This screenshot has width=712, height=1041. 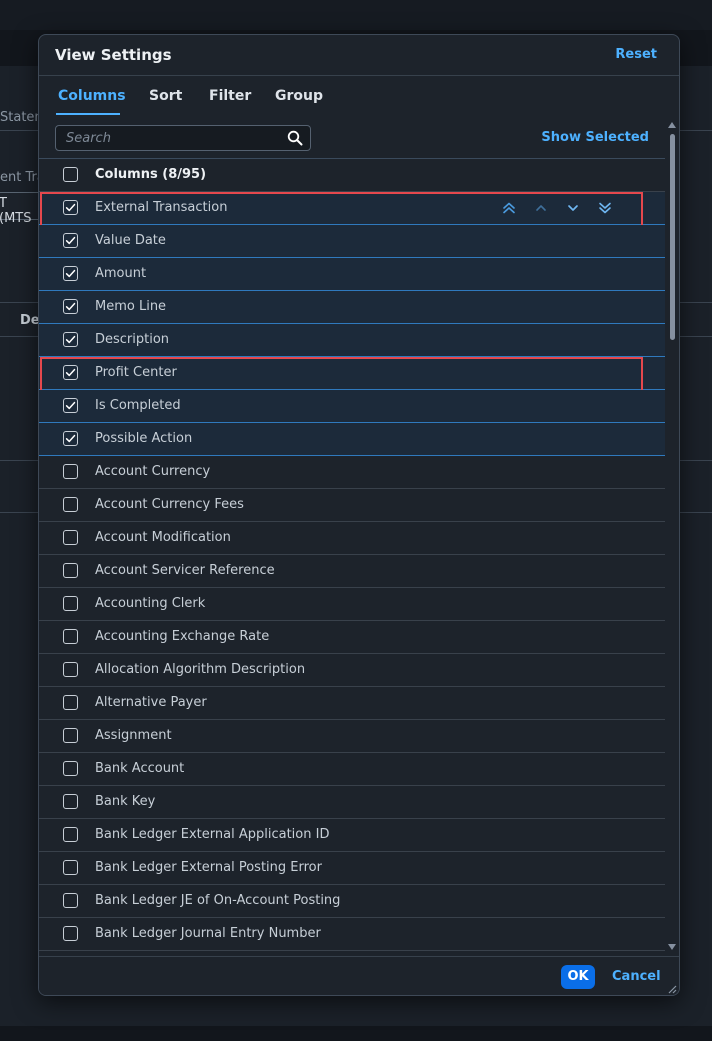 I want to click on column-row: Account Currency, so click(x=352, y=472).